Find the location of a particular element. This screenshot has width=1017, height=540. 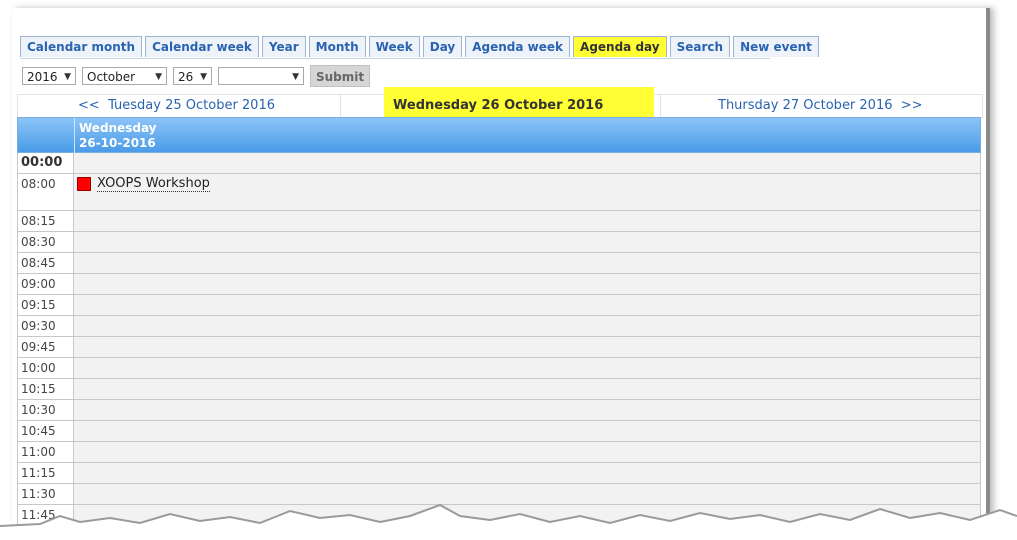

tabs-divider is located at coordinates (395, 58).